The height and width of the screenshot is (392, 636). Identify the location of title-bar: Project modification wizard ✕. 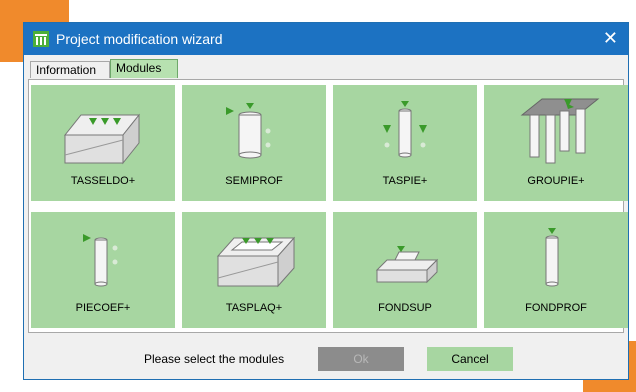
(326, 39).